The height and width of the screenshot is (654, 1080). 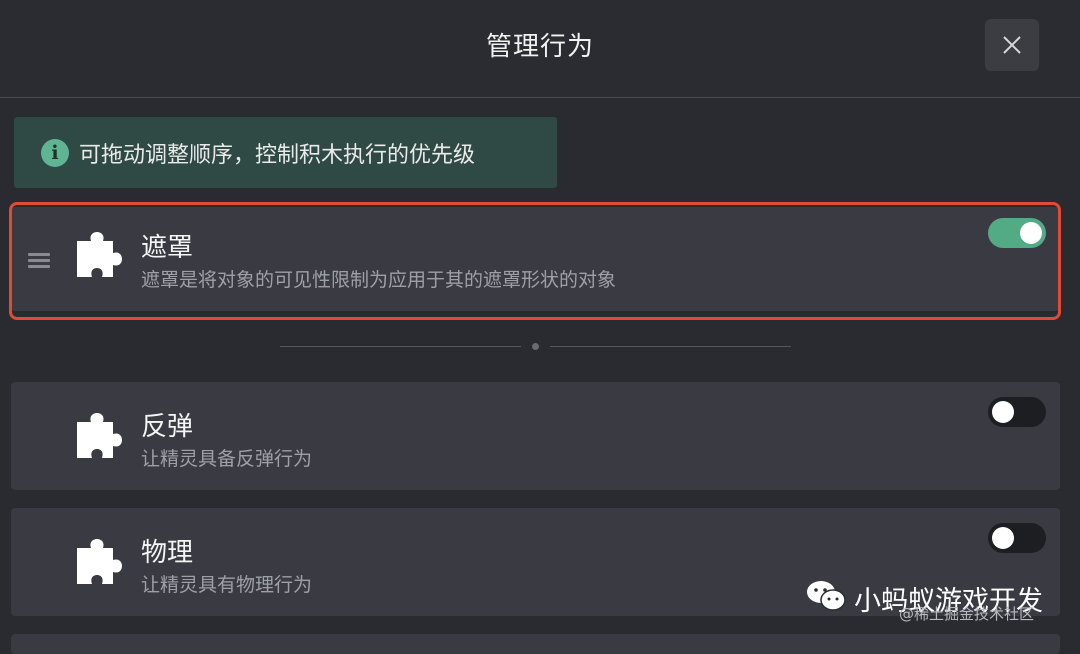 What do you see at coordinates (967, 614) in the screenshot?
I see `watermark-source: @稀土掘金技术社区` at bounding box center [967, 614].